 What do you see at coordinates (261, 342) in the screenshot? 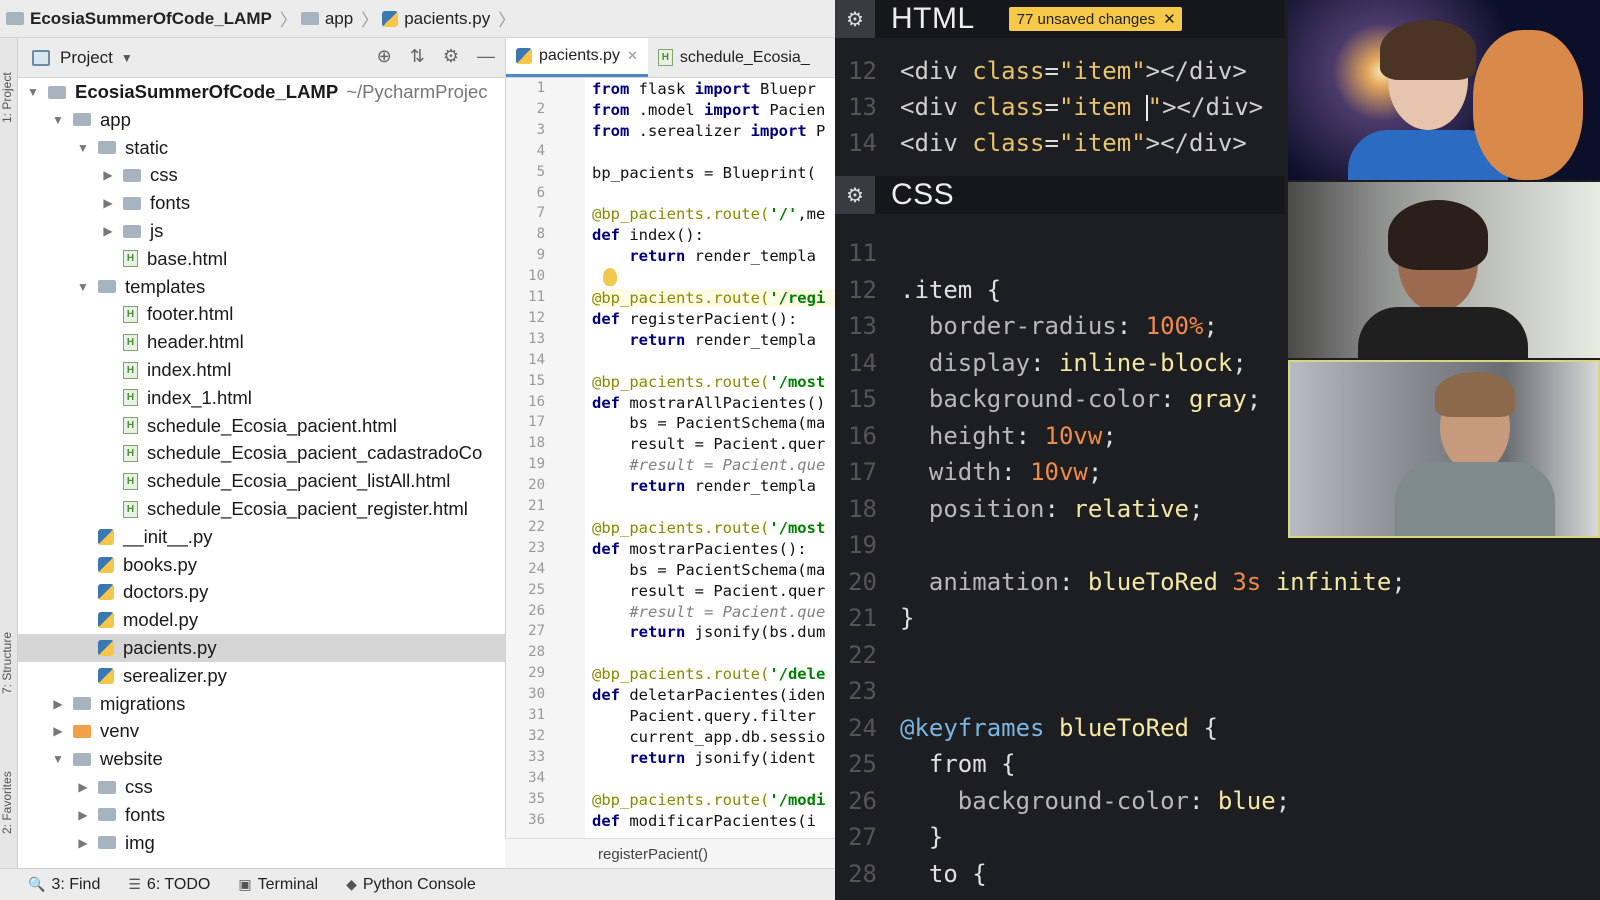
I see `tree-item: Hheader.html` at bounding box center [261, 342].